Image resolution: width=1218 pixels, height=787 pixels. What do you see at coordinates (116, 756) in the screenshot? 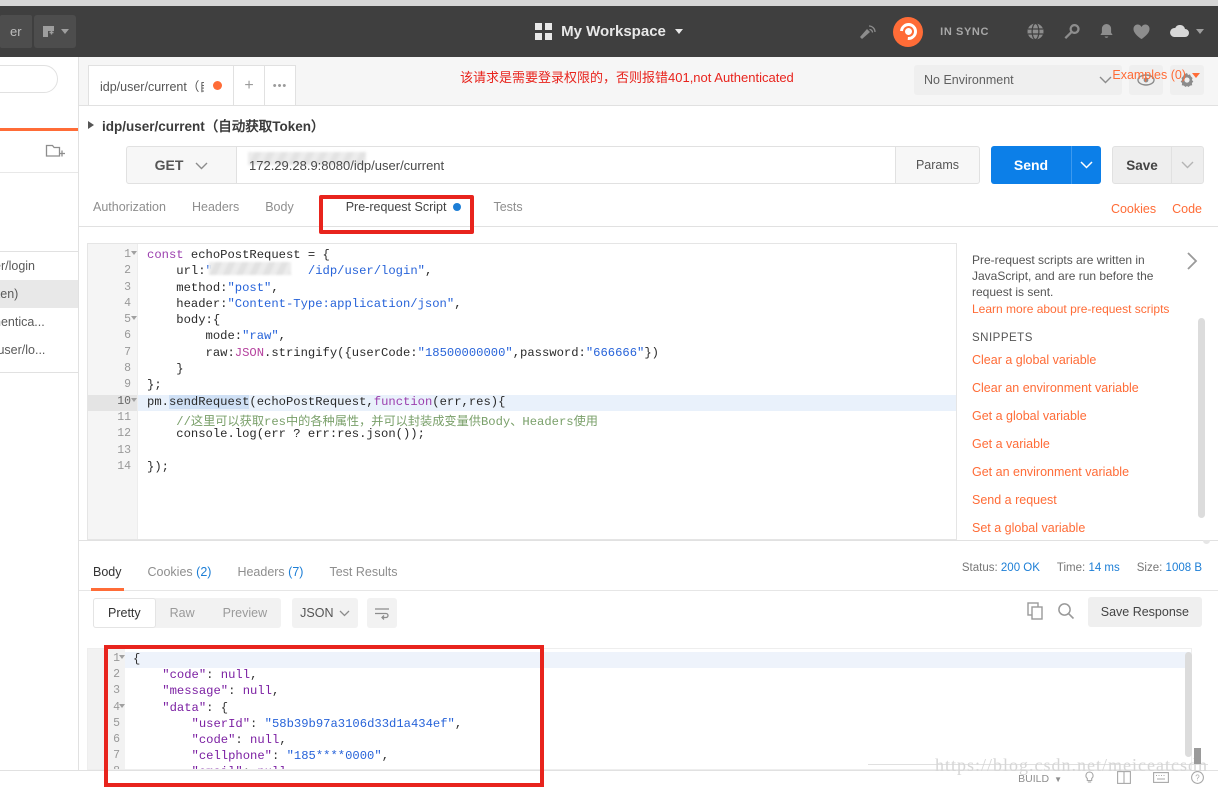
I see `response-line-number: 7` at bounding box center [116, 756].